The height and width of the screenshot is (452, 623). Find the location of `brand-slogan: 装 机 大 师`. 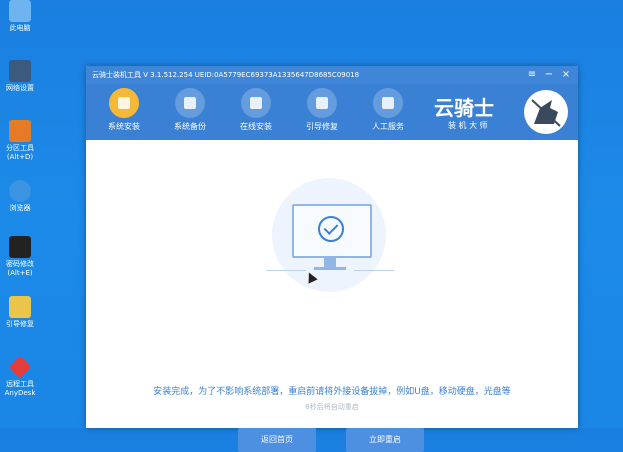

brand-slogan: 装 机 大 师 is located at coordinates (468, 125).